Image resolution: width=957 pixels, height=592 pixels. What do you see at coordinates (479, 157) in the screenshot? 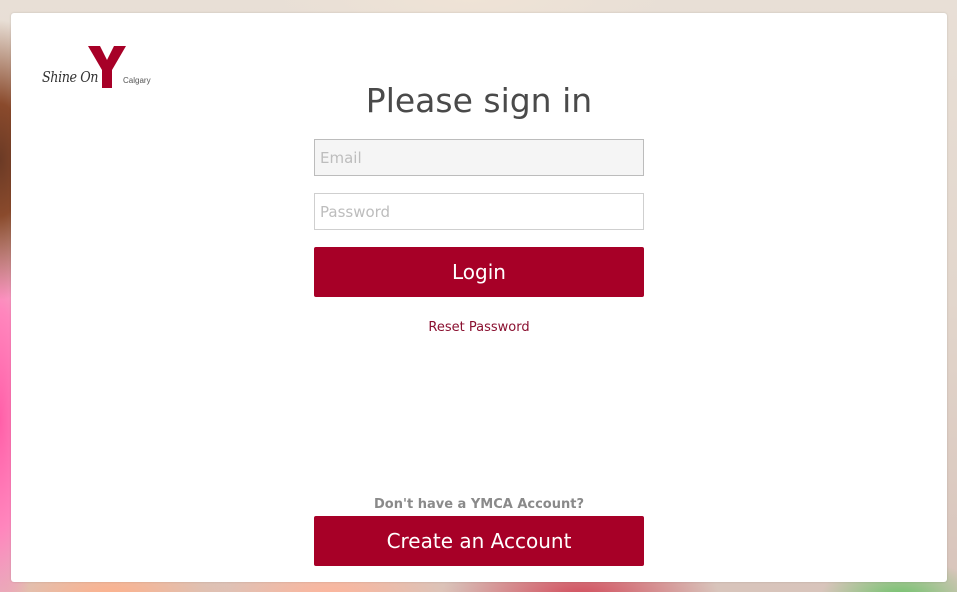
I see `email-field` at bounding box center [479, 157].